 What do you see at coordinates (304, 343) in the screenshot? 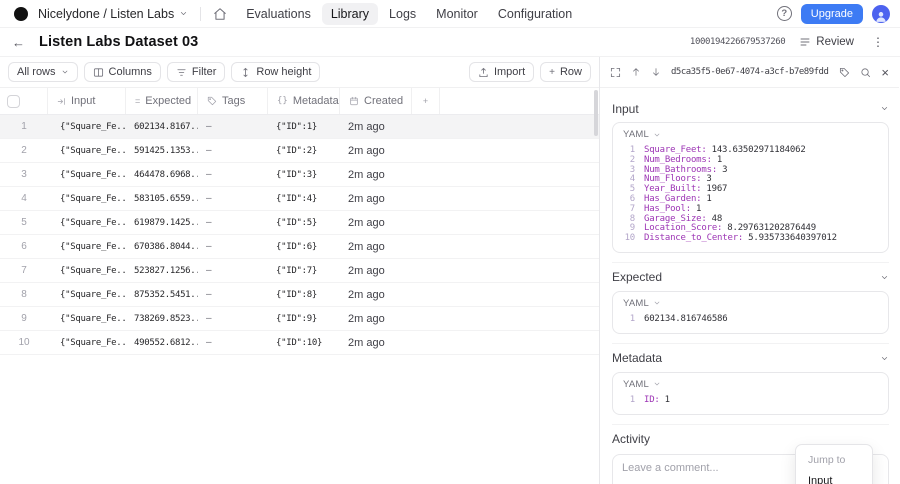
I see `metadata-cell: {"ID":10}` at bounding box center [304, 343].